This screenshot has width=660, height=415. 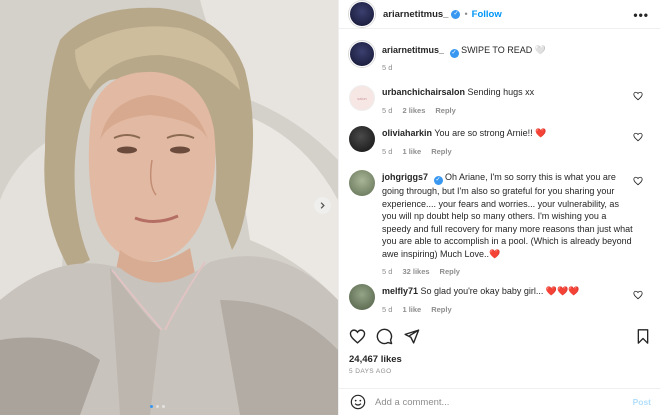 What do you see at coordinates (358, 402) in the screenshot?
I see `emoji-icon` at bounding box center [358, 402].